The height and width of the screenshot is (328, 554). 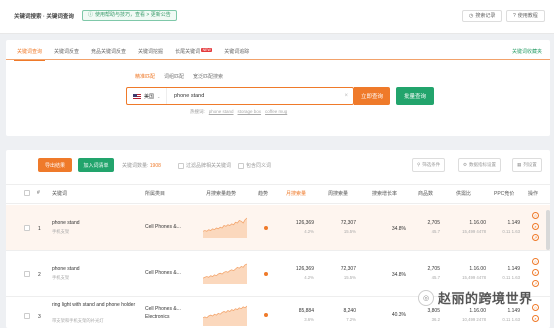 What do you see at coordinates (135, 166) in the screenshot?
I see `count-label: 关键词数量:` at bounding box center [135, 166].